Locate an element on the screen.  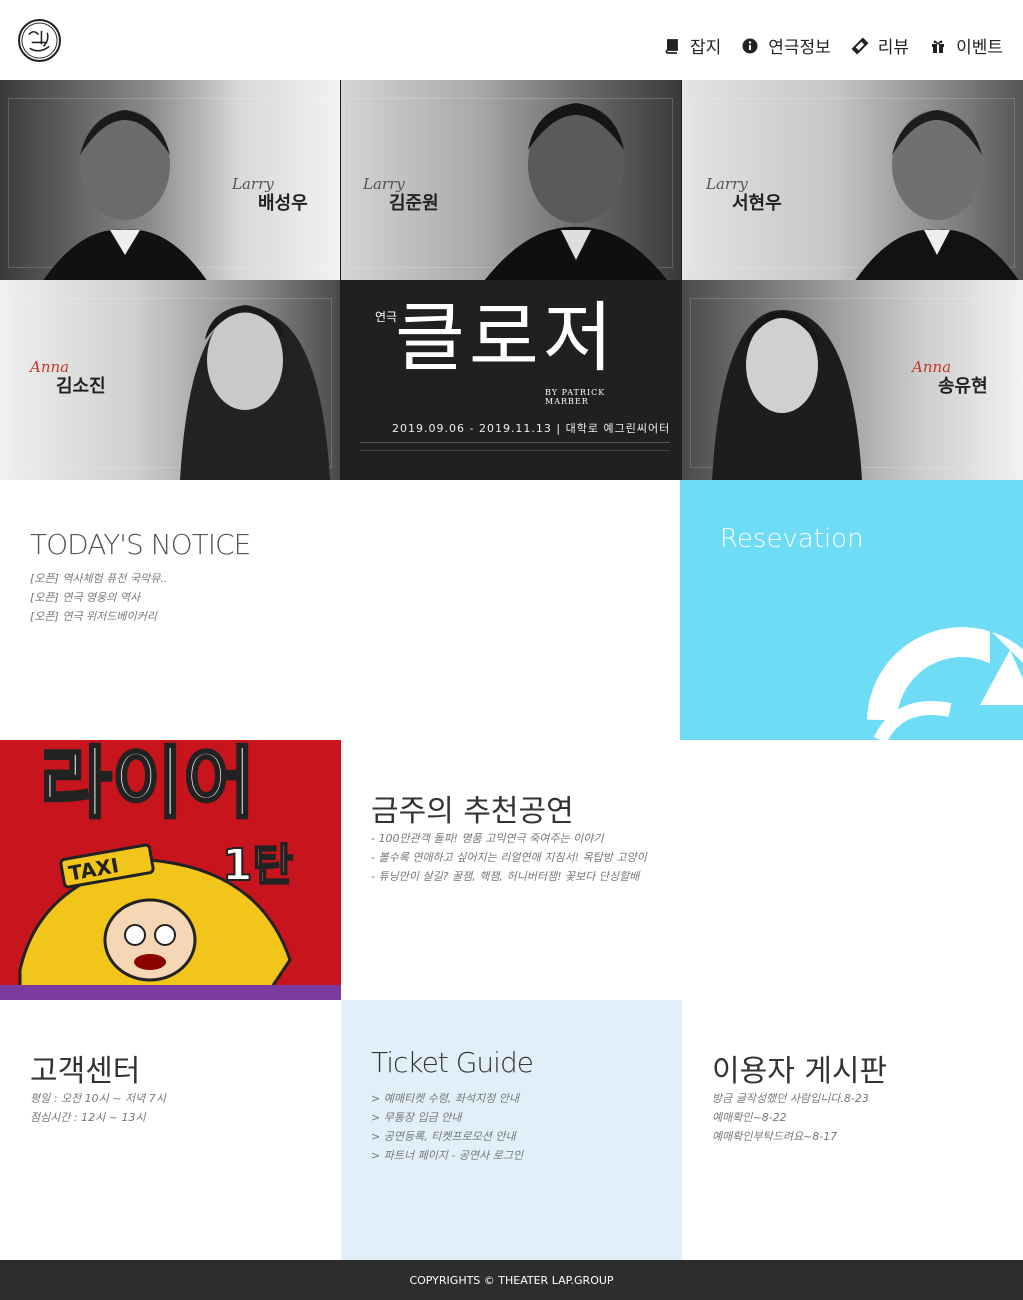
ticket-icon is located at coordinates (860, 46).